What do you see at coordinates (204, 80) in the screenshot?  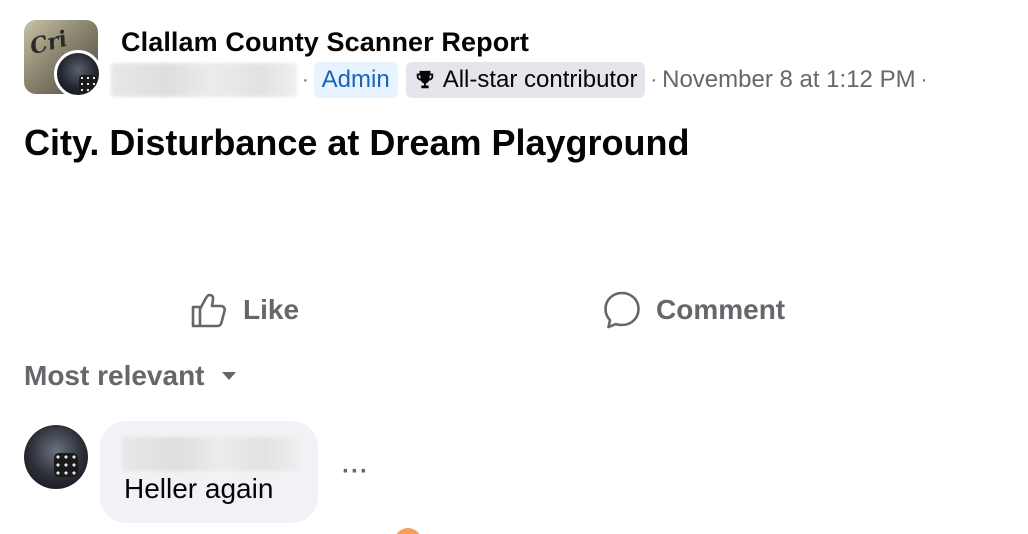 I see `author-name-redacted` at bounding box center [204, 80].